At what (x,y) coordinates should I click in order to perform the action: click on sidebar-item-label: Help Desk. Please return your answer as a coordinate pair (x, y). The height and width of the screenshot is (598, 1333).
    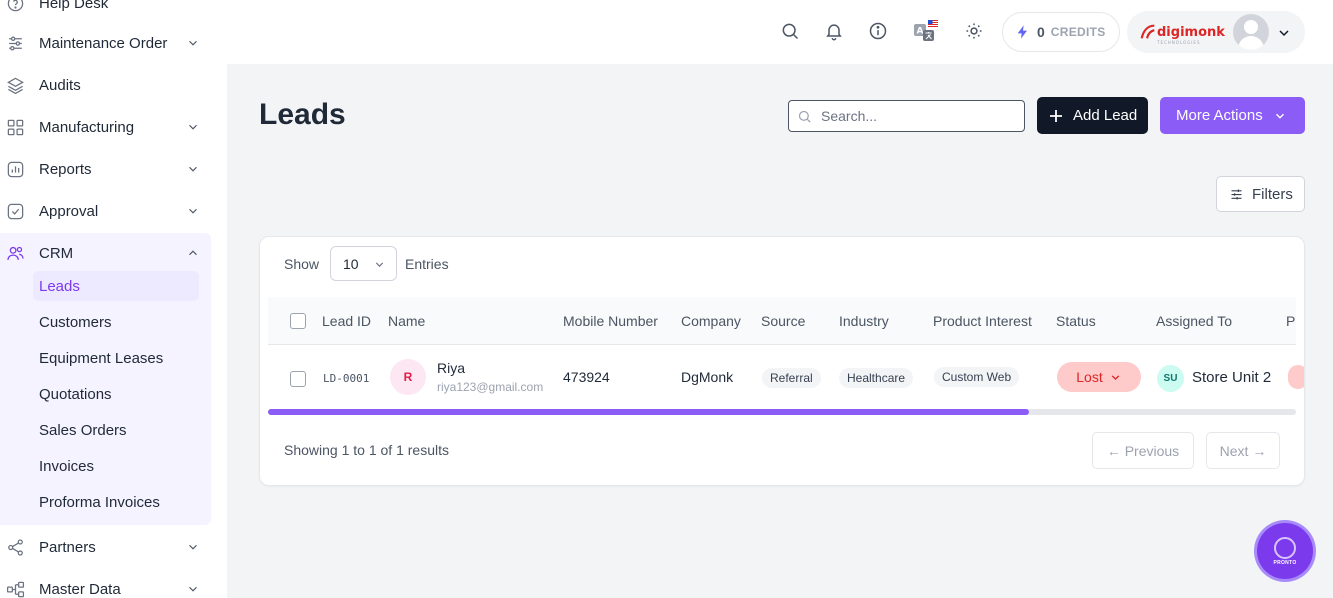
    Looking at the image, I should click on (74, 6).